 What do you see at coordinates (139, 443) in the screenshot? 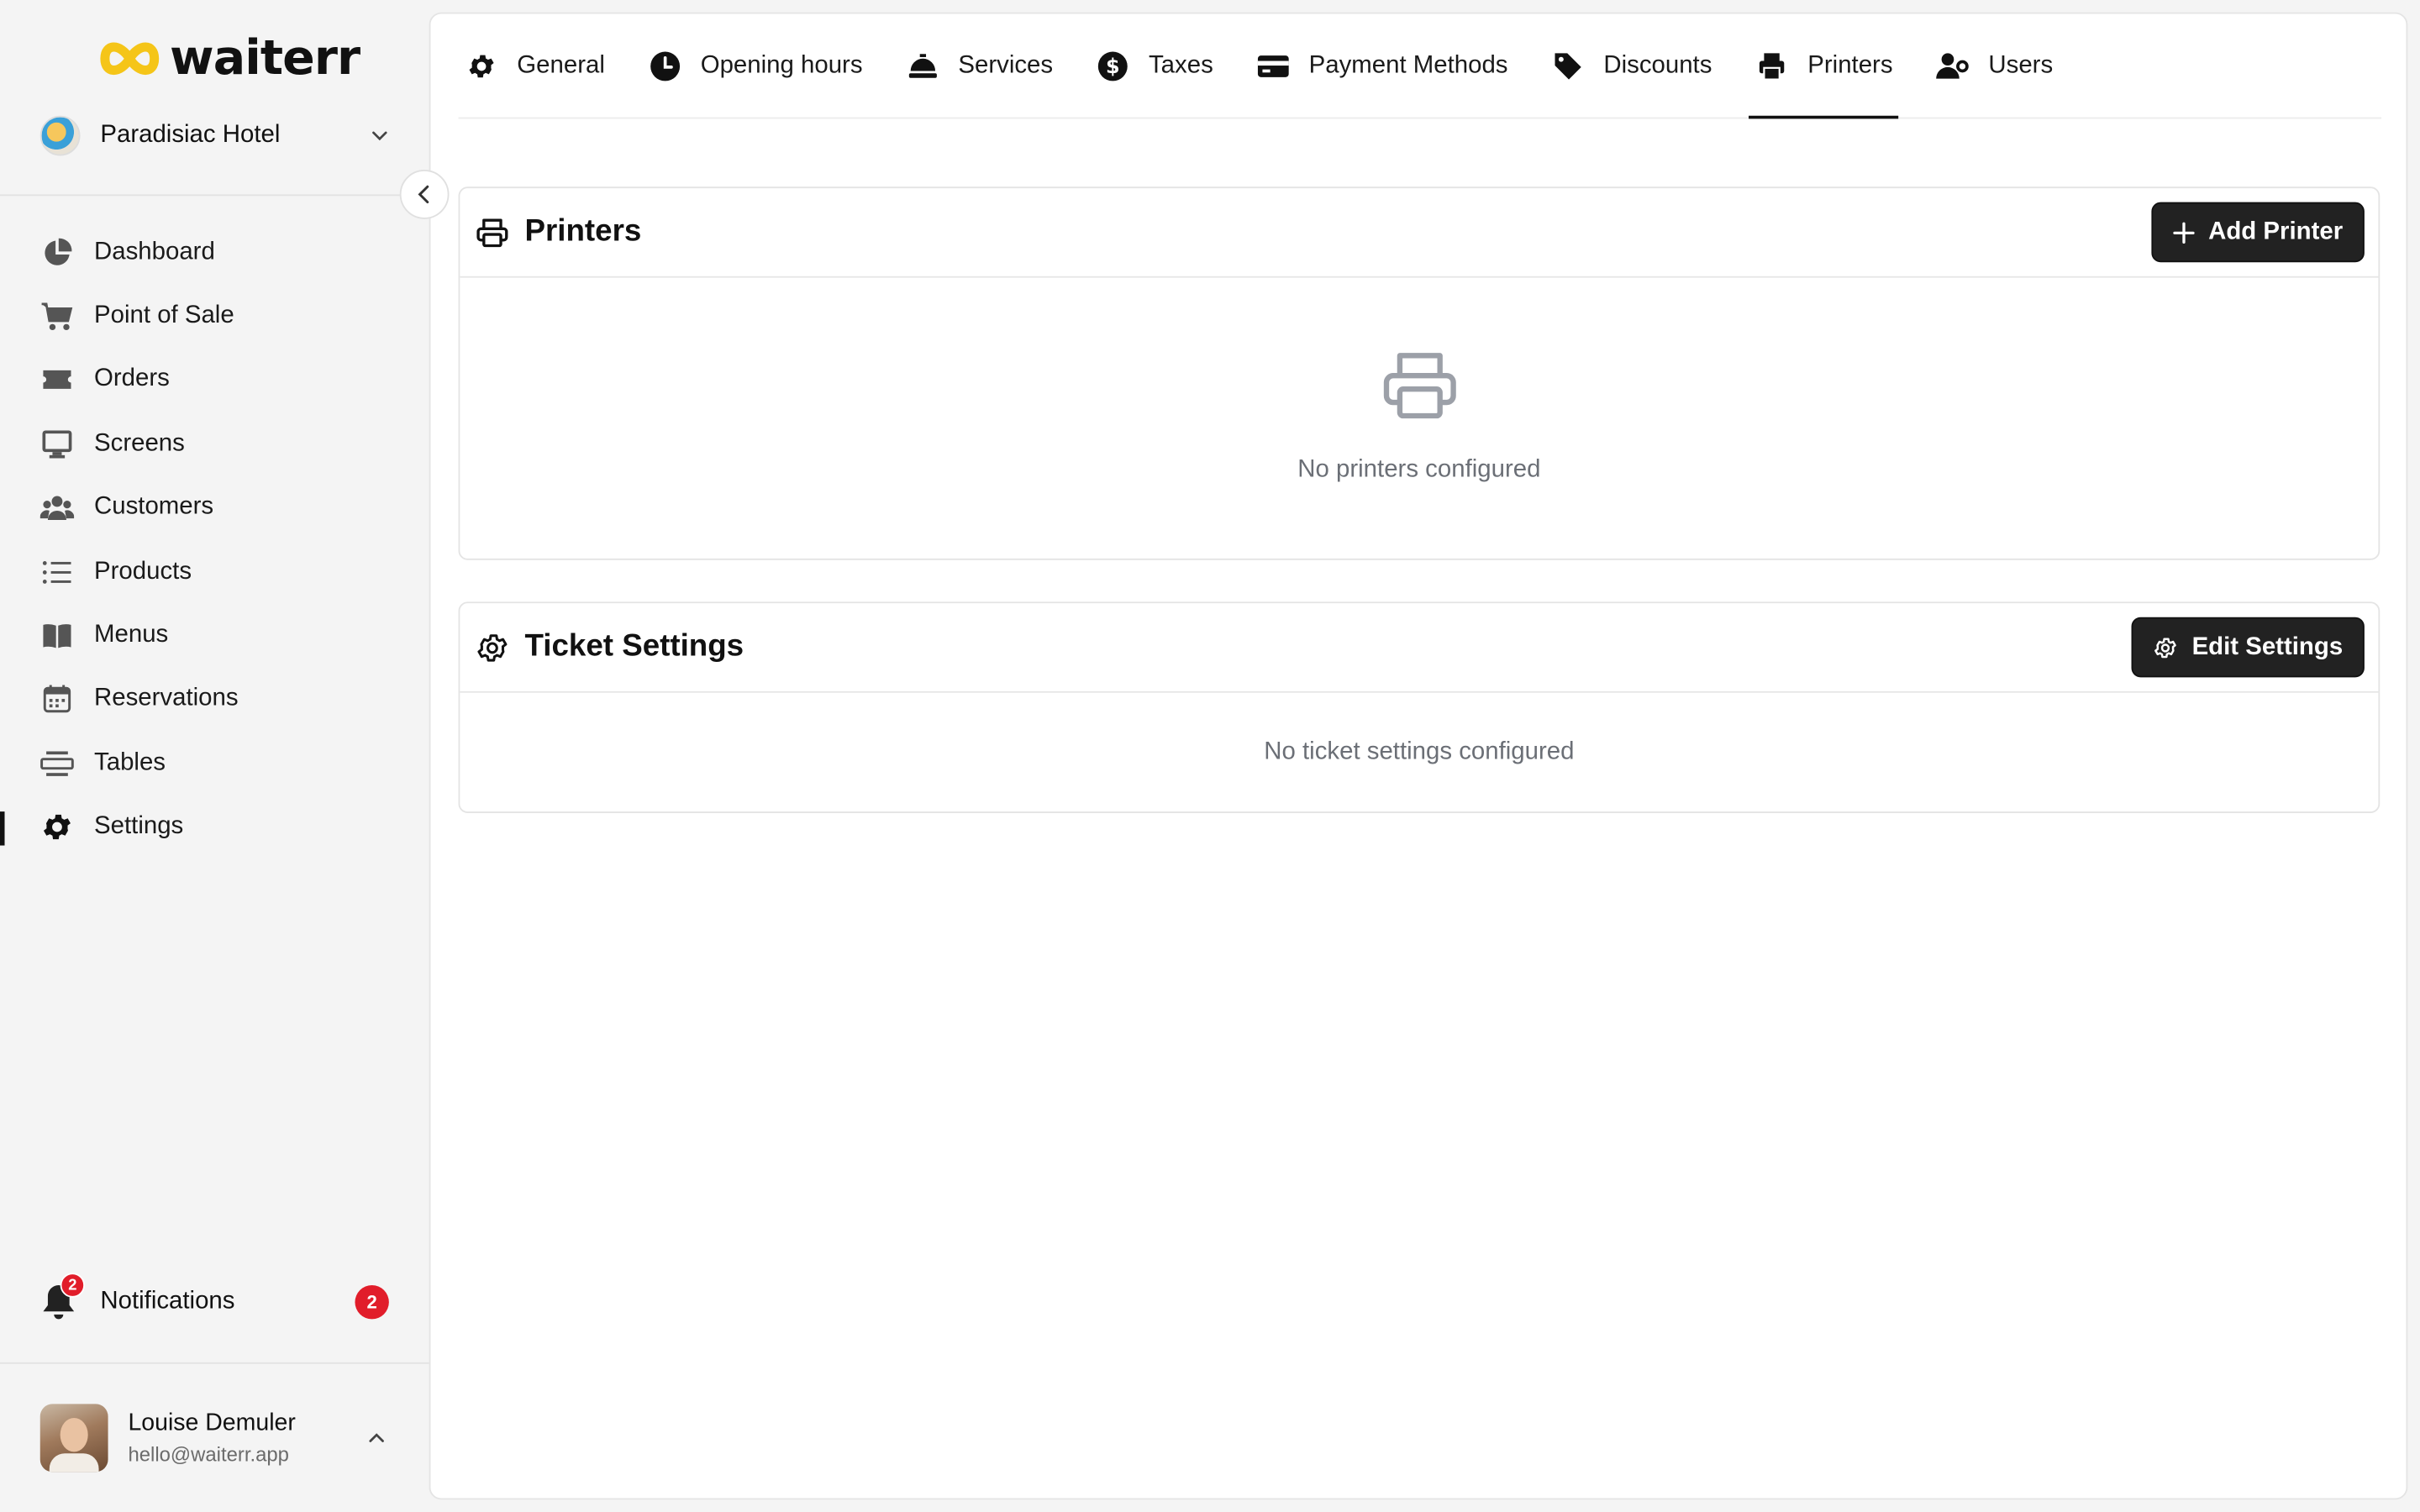
I see `sidebar-item-label: Screens` at bounding box center [139, 443].